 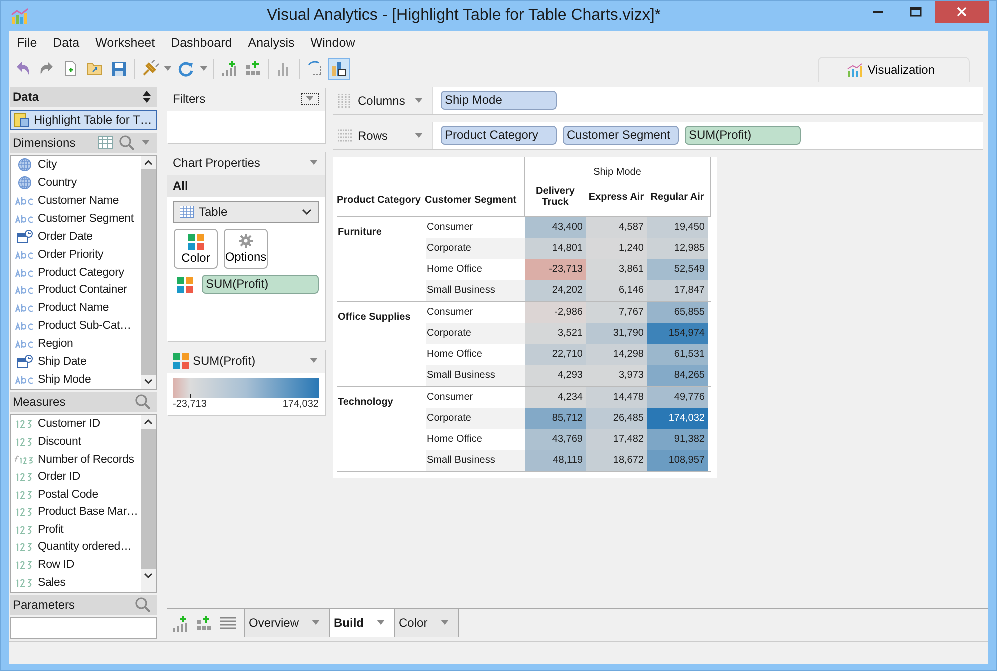 What do you see at coordinates (617, 197) in the screenshot?
I see `column-header: Express Air` at bounding box center [617, 197].